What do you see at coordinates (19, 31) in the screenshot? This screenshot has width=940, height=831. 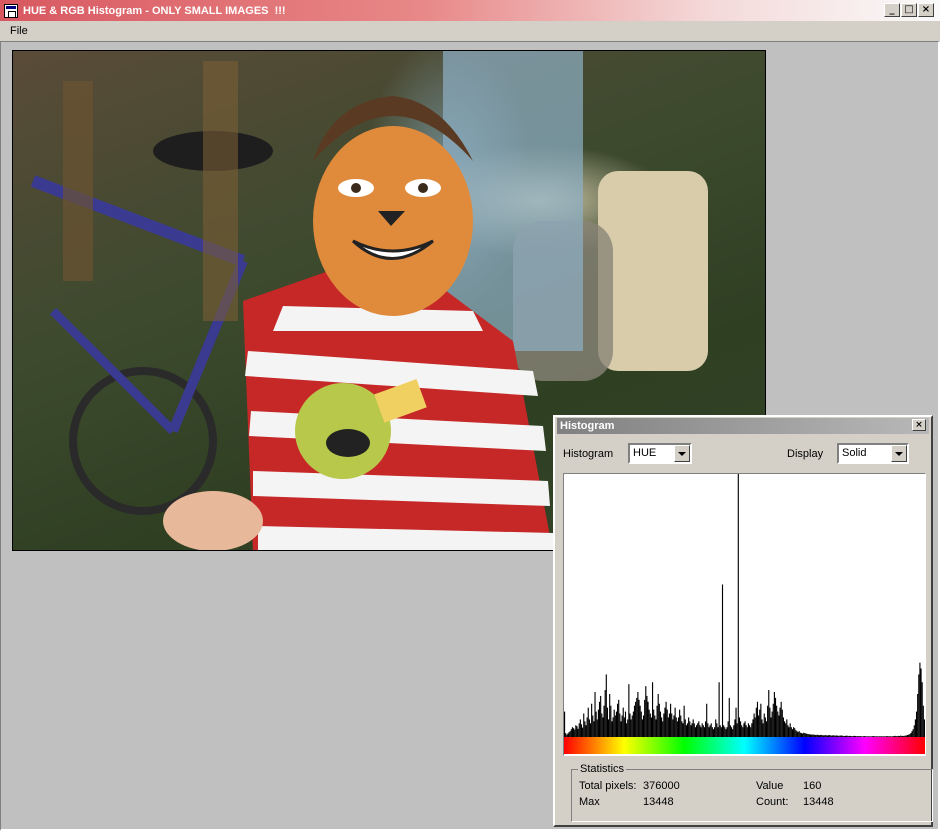 I see `menu-file: File` at bounding box center [19, 31].